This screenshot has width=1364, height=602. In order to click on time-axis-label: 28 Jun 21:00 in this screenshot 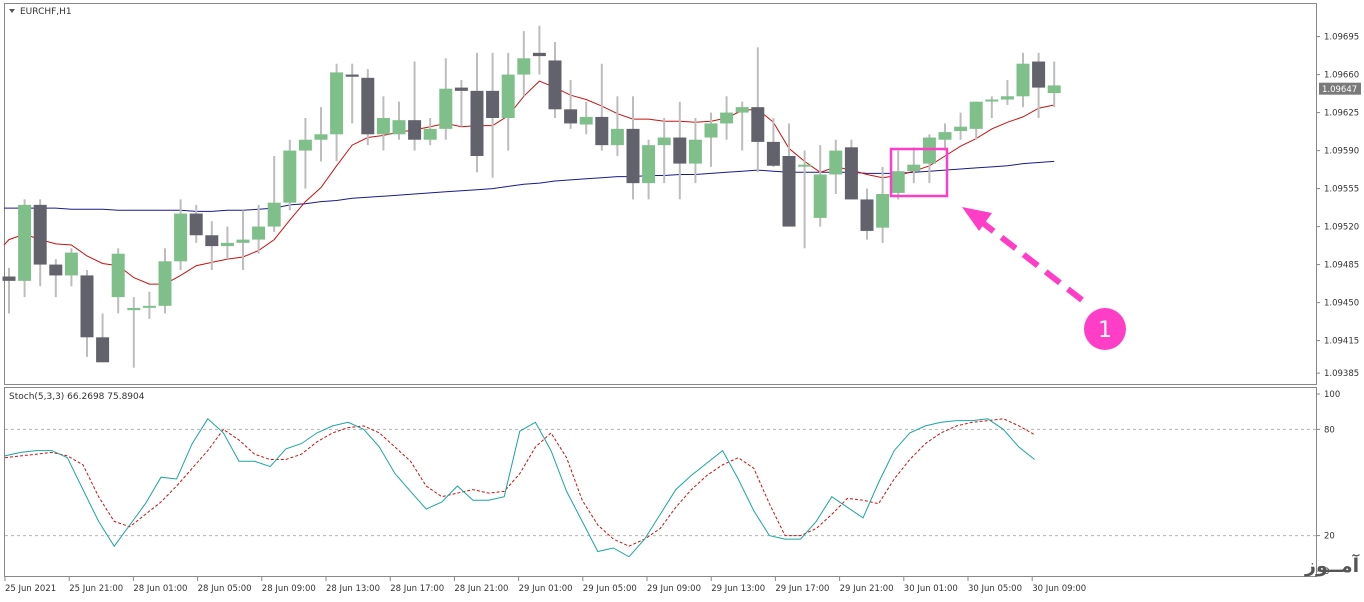, I will do `click(481, 589)`.